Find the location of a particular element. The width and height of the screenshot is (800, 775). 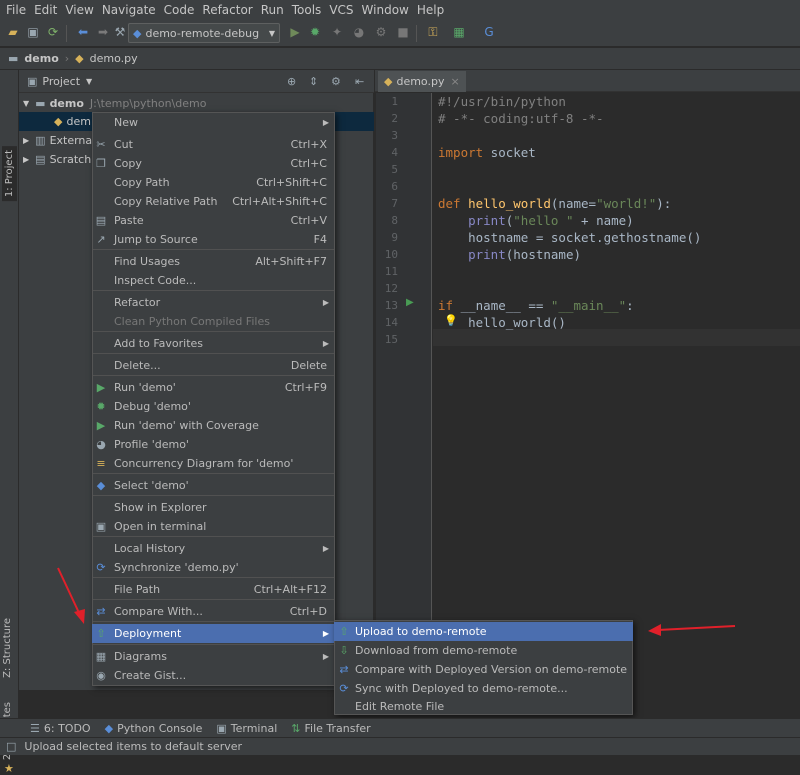

gear-icon: ⚙ is located at coordinates (336, 81).